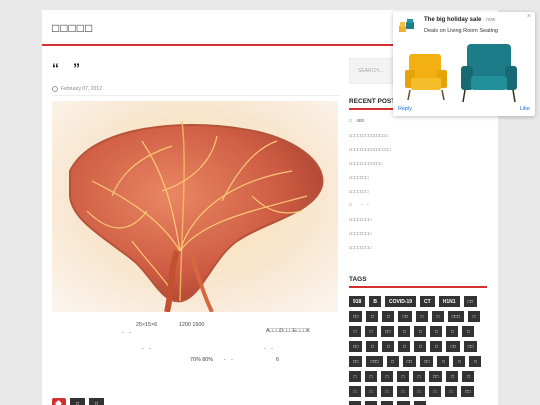 The image size is (540, 405). I want to click on reply-button: Reply, so click(405, 109).